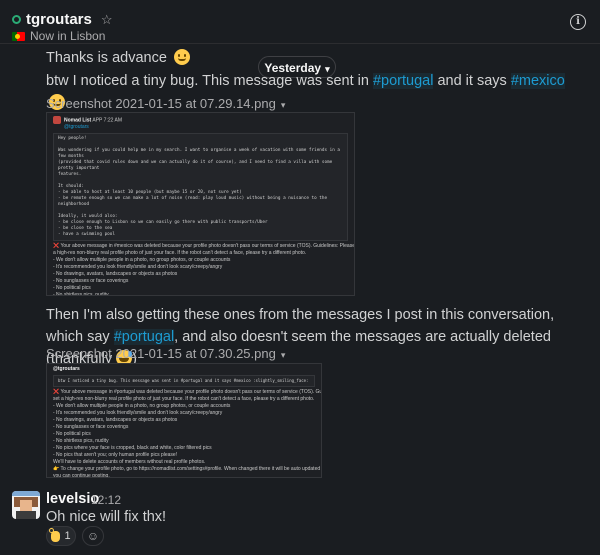 This screenshot has width=600, height=555. What do you see at coordinates (81, 475) in the screenshot?
I see `shot-text-line: you can continue posting.` at bounding box center [81, 475].